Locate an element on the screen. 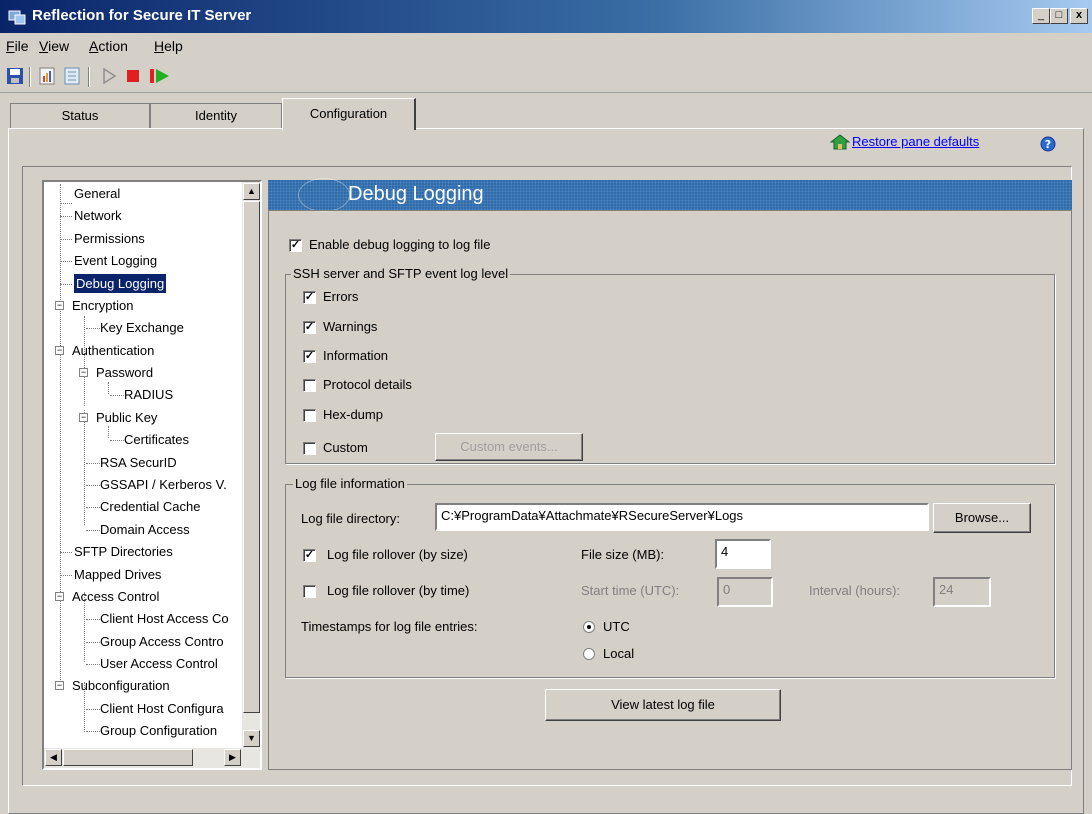 The image size is (1092, 814). help-icon: ? is located at coordinates (1048, 144).